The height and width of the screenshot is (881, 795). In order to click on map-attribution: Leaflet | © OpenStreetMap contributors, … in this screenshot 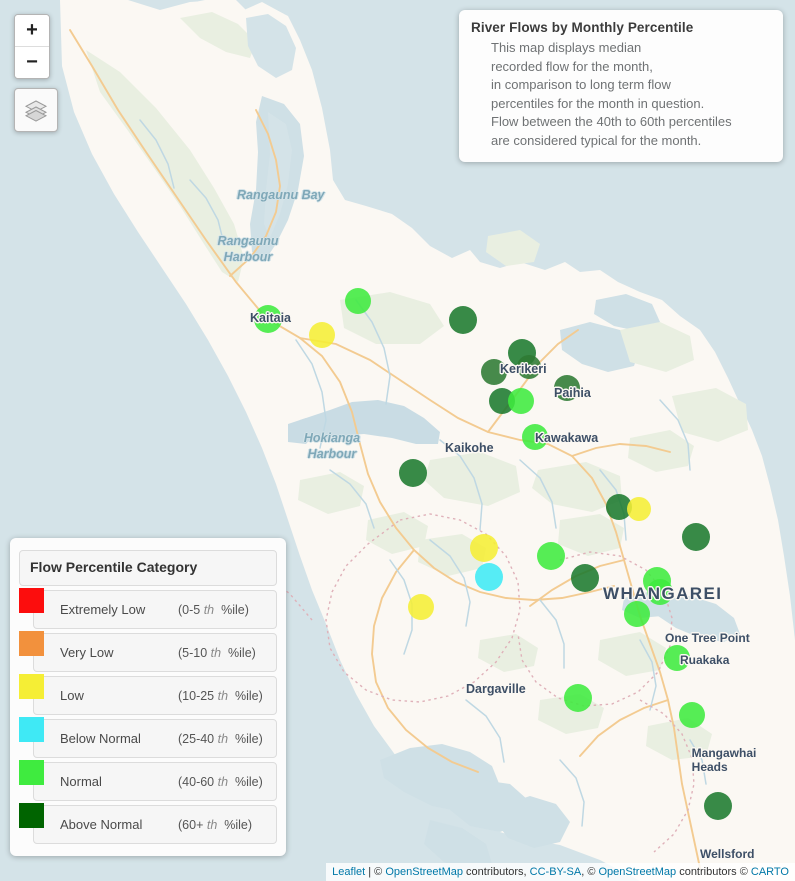, I will do `click(560, 872)`.